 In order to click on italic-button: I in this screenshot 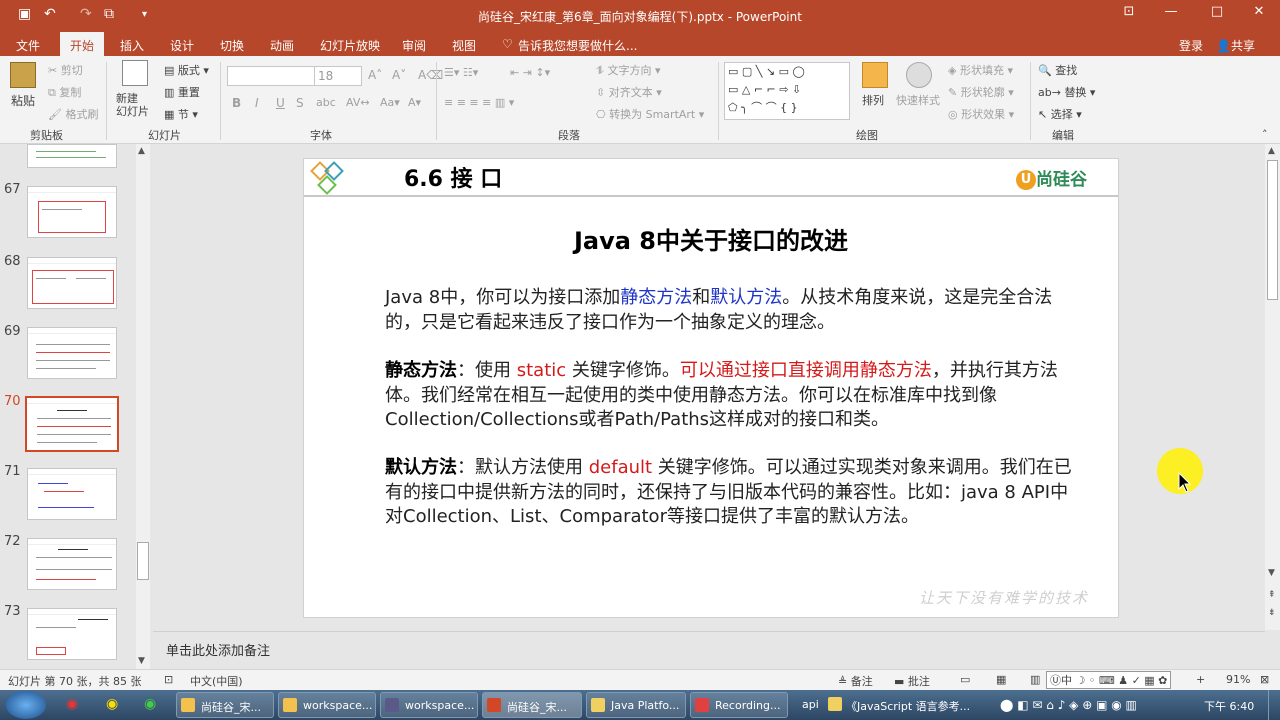, I will do `click(257, 103)`.